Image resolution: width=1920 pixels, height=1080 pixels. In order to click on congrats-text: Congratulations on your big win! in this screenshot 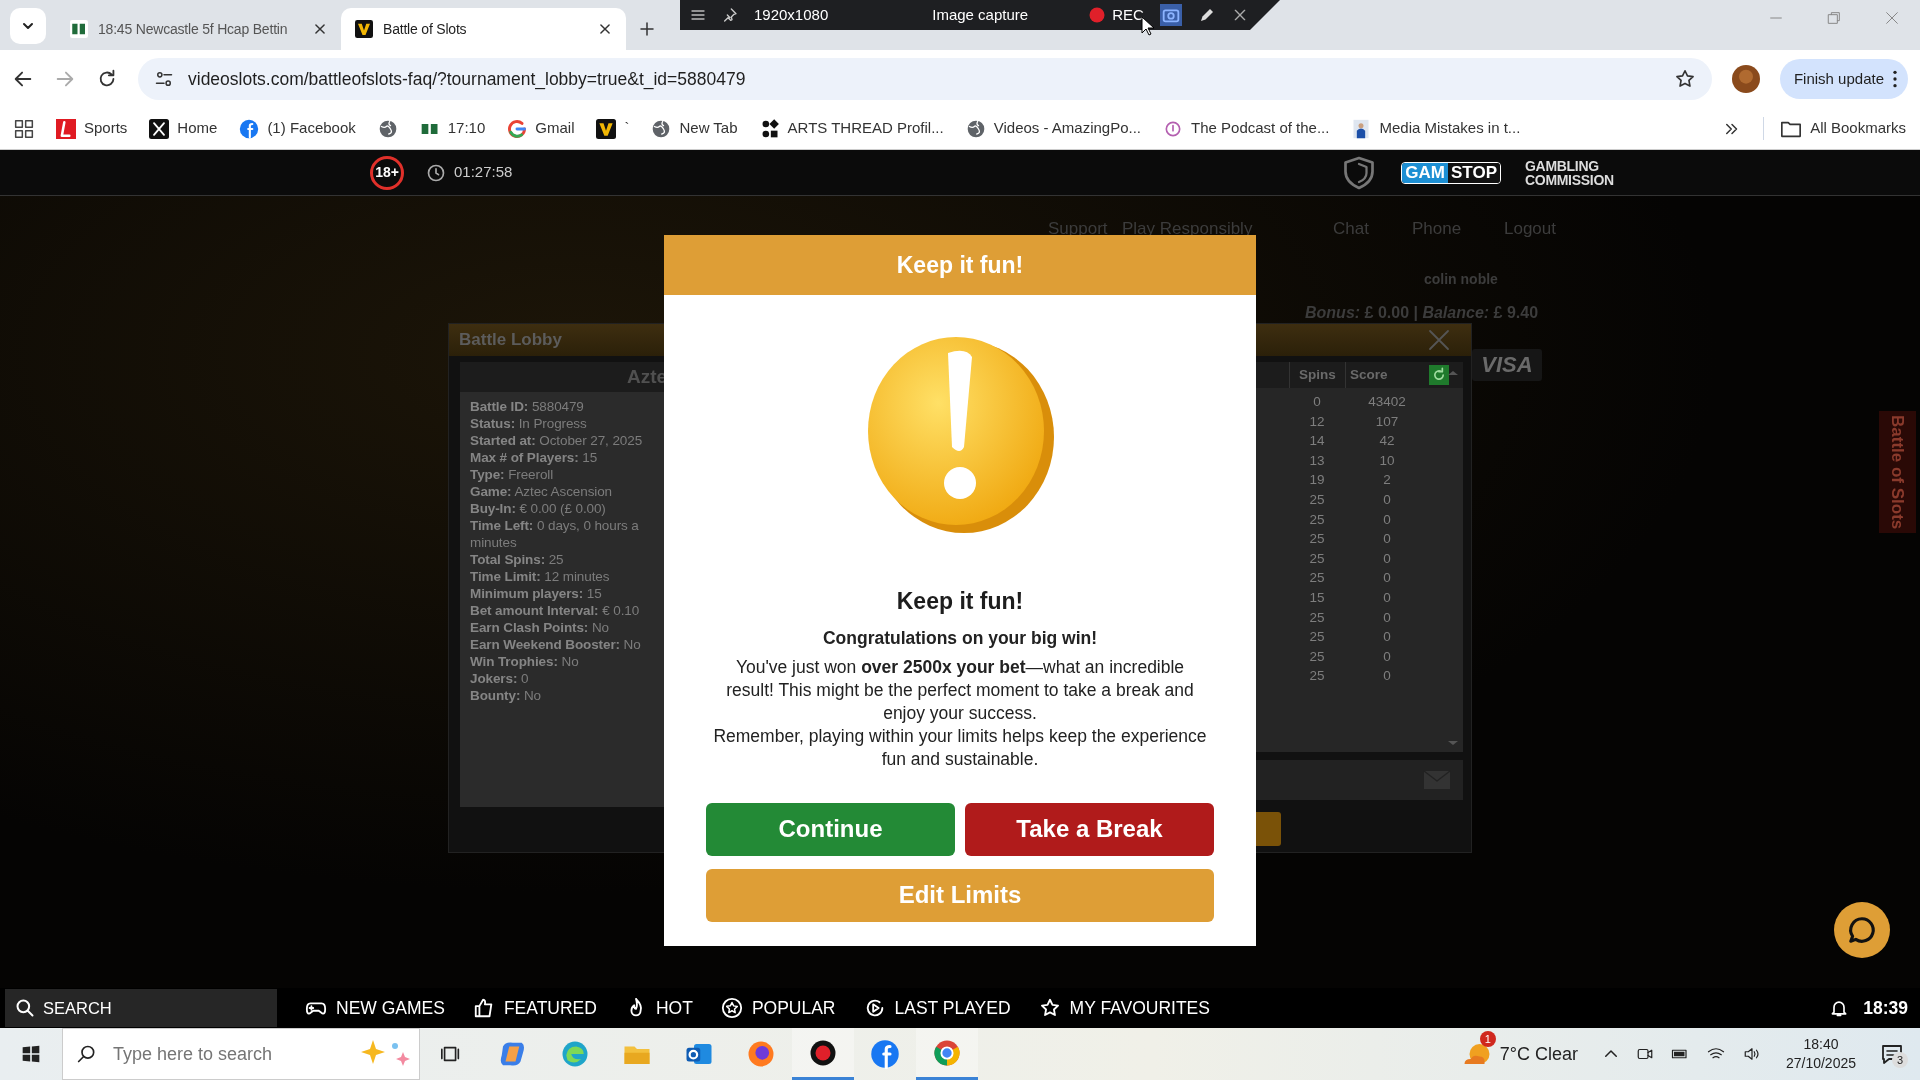, I will do `click(960, 638)`.